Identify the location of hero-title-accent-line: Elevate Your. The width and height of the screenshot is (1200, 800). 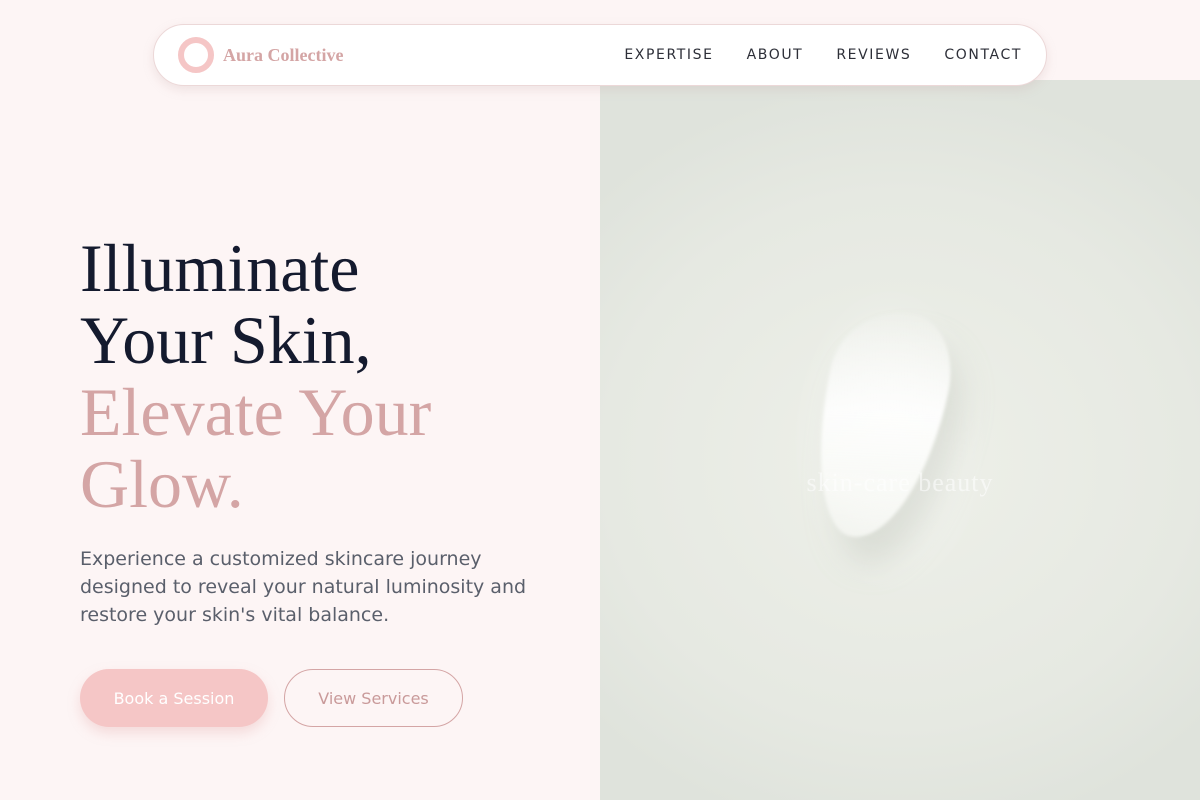
(256, 412).